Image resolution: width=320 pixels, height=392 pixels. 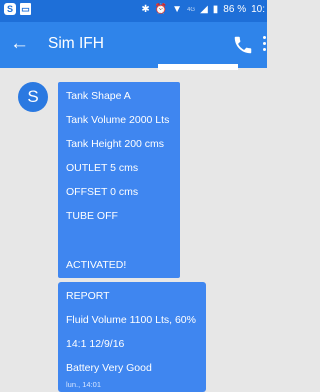 What do you see at coordinates (235, 9) in the screenshot?
I see `battery-percent: 86 %` at bounding box center [235, 9].